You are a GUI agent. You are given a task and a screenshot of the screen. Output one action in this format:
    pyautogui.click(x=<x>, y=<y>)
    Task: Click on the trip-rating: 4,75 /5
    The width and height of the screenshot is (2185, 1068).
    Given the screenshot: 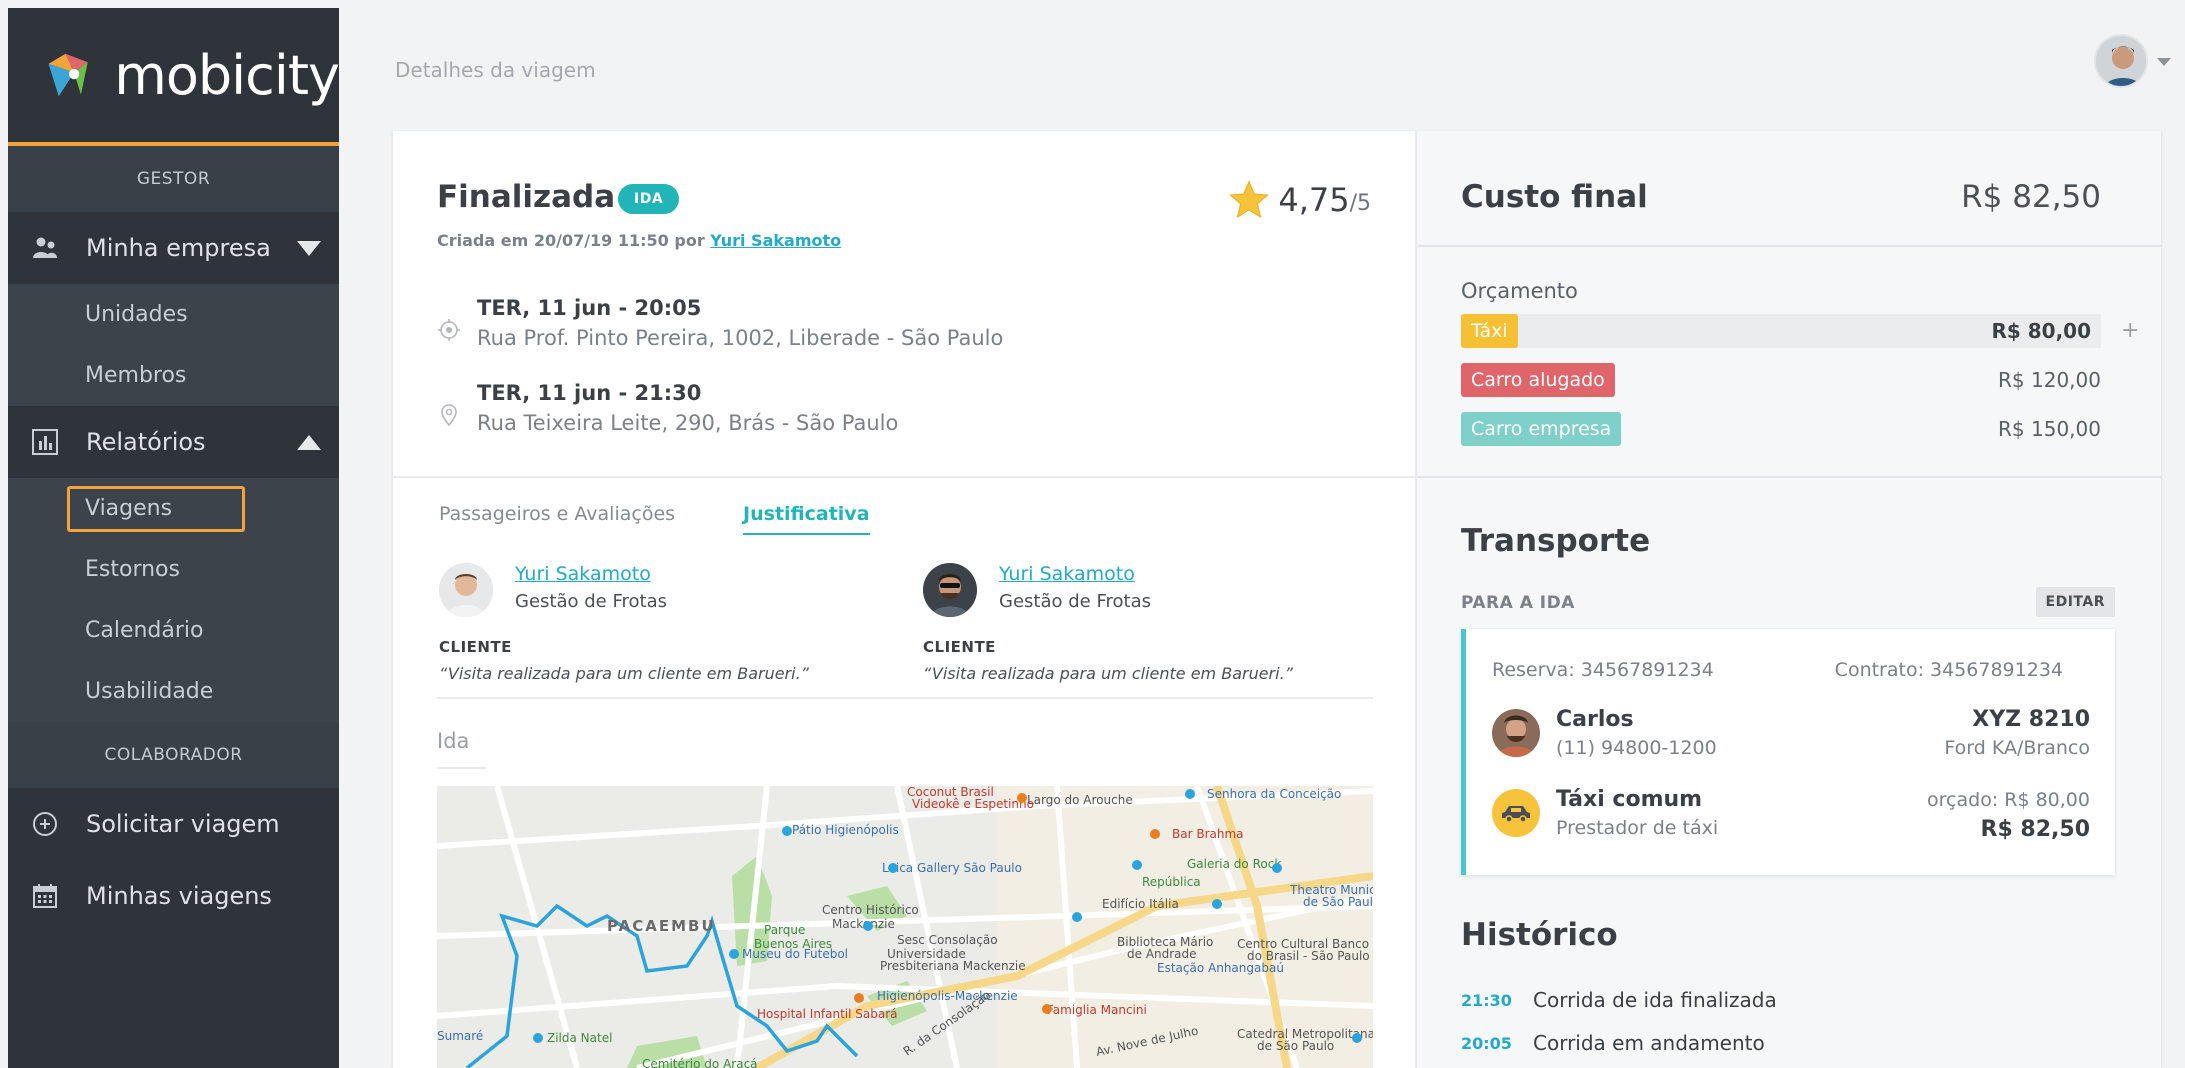 What is the action you would take?
    pyautogui.click(x=1299, y=200)
    